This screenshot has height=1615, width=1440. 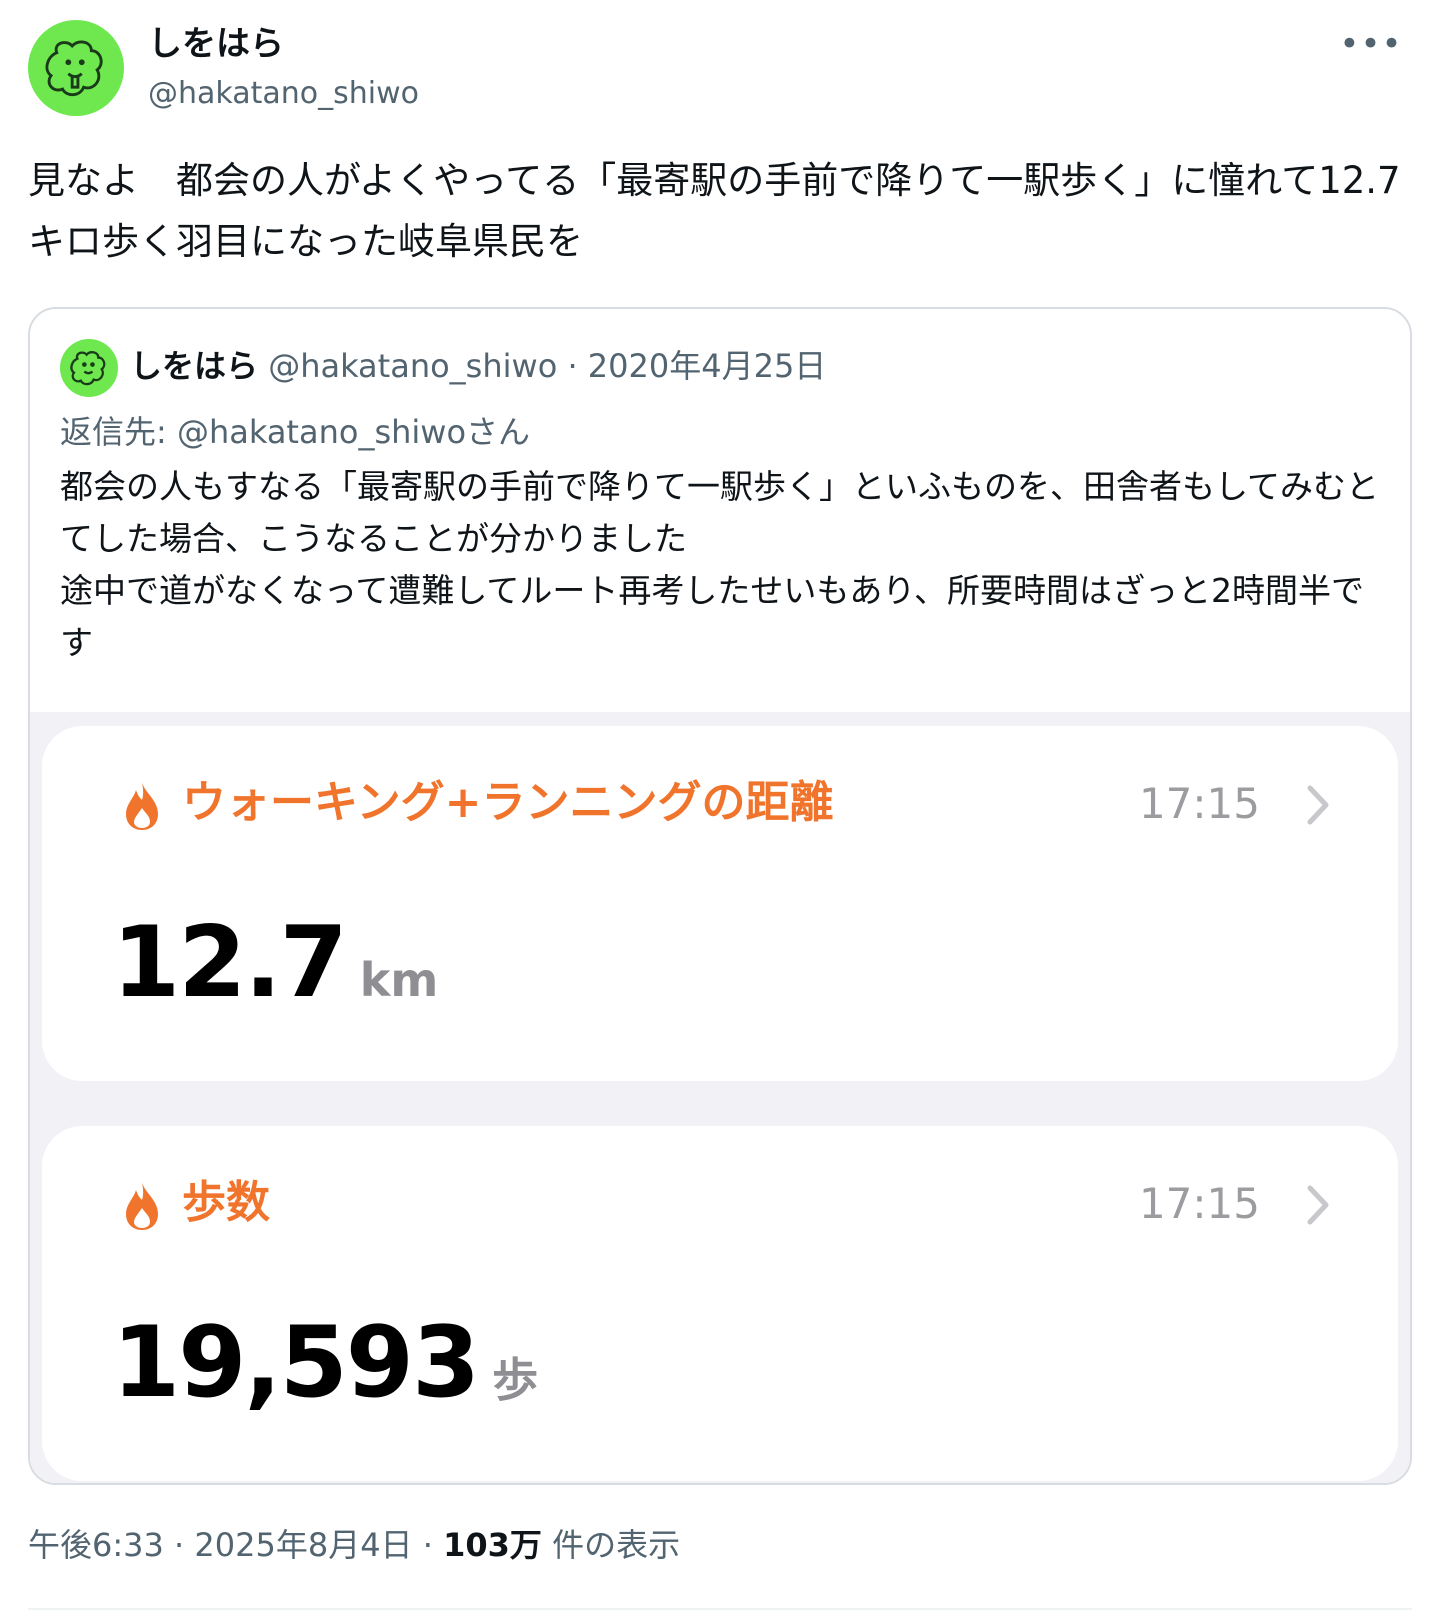 I want to click on card-value: 12.7 km, so click(x=275, y=971).